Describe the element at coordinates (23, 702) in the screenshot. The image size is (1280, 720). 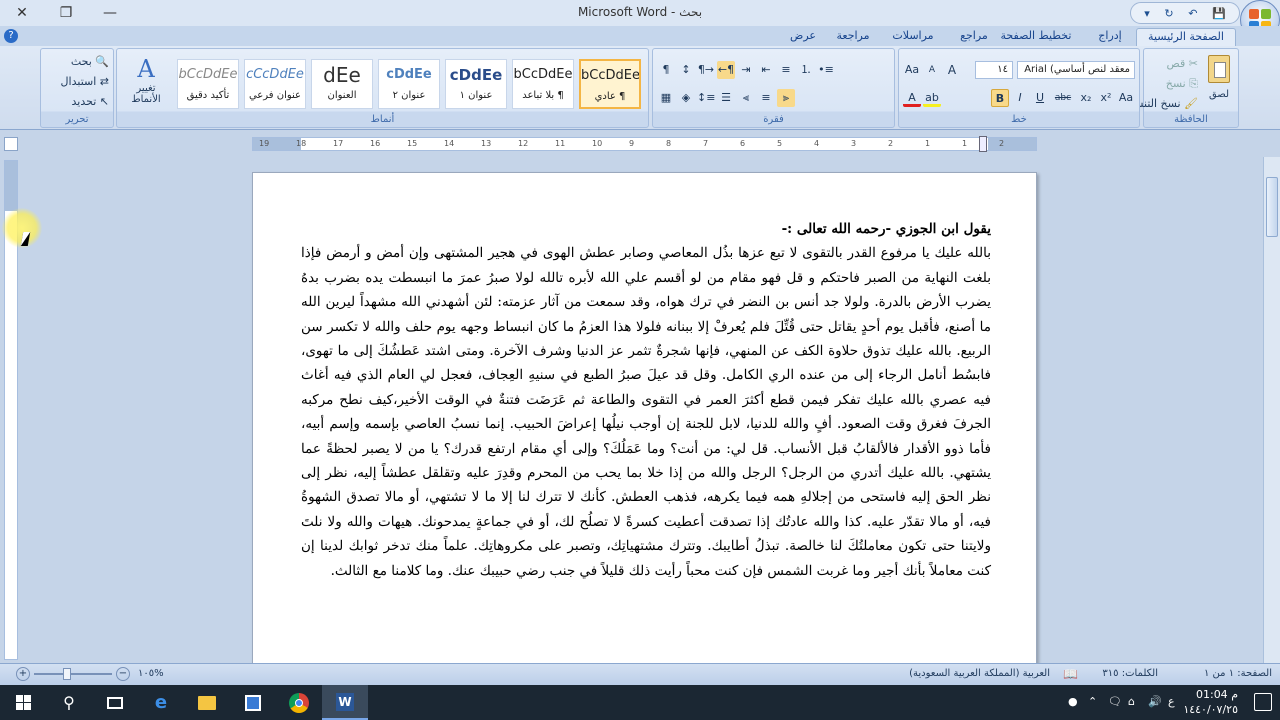
I see `start-button` at that location.